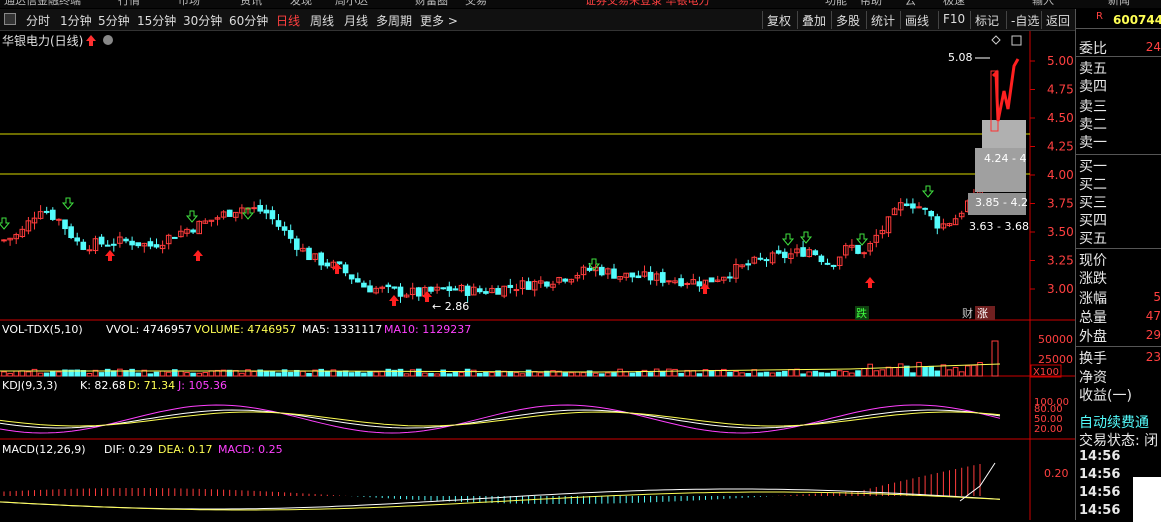  Describe the element at coordinates (10, 19) in the screenshot. I see `menu-icon` at that location.